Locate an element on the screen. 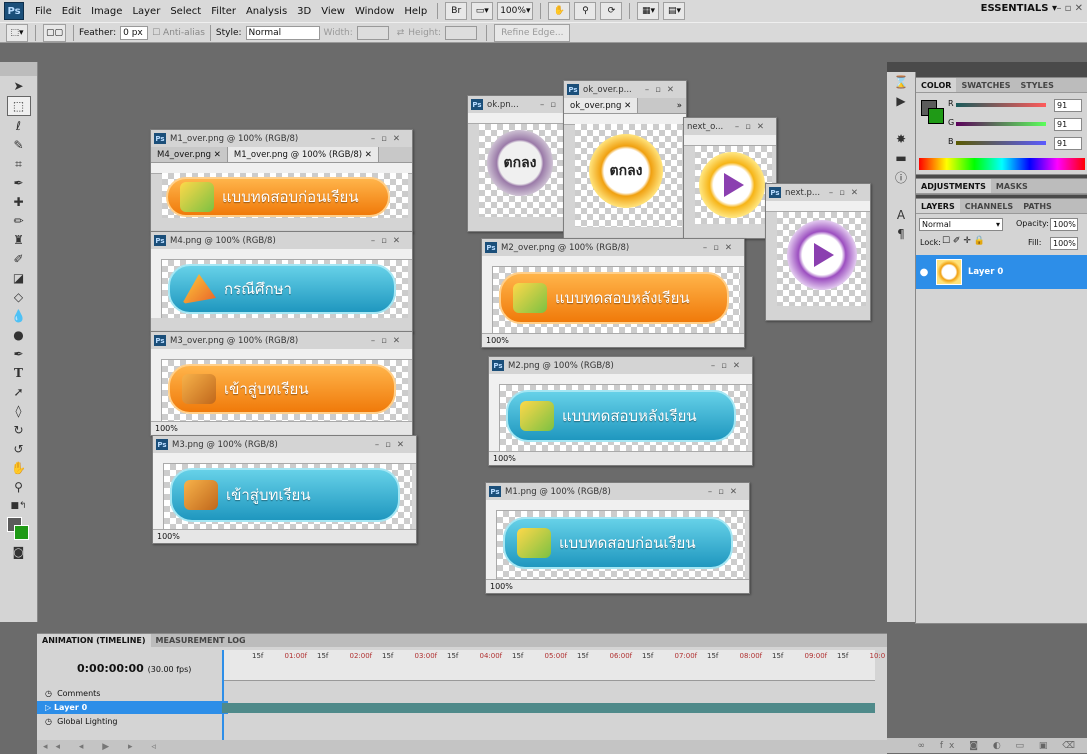 The width and height of the screenshot is (1087, 754). actions-panel-icon: ▶ is located at coordinates (901, 101).